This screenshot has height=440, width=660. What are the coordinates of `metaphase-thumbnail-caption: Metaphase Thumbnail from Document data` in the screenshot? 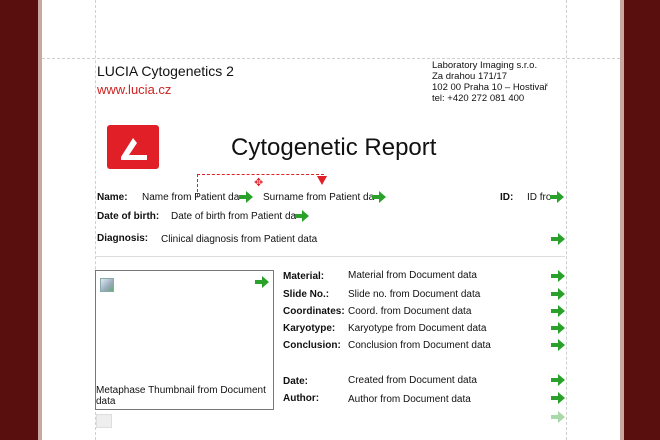 It's located at (183, 396).